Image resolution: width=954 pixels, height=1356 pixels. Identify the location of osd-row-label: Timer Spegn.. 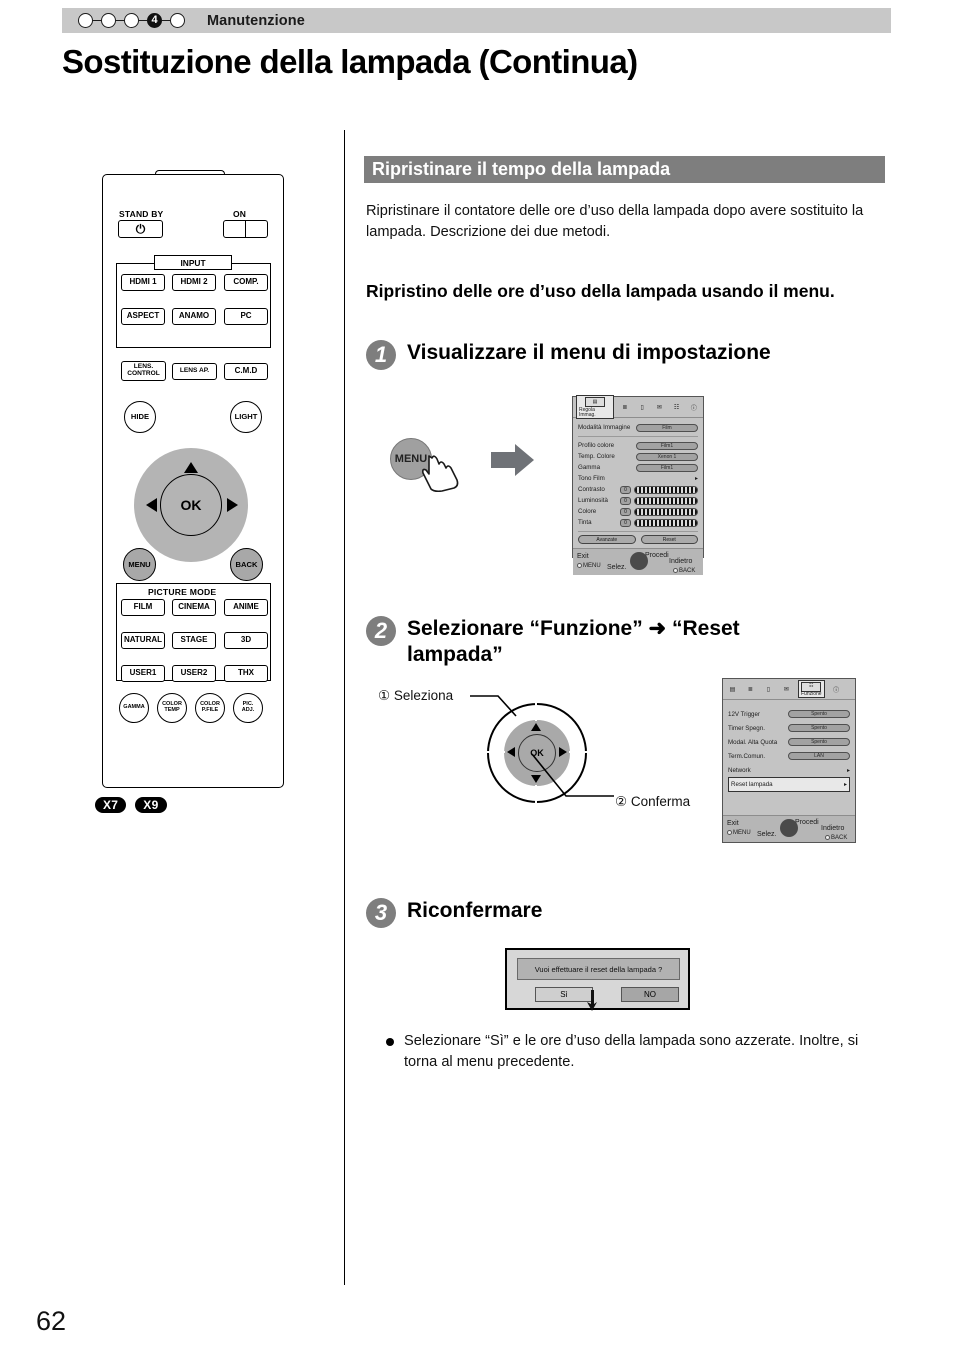
(746, 728).